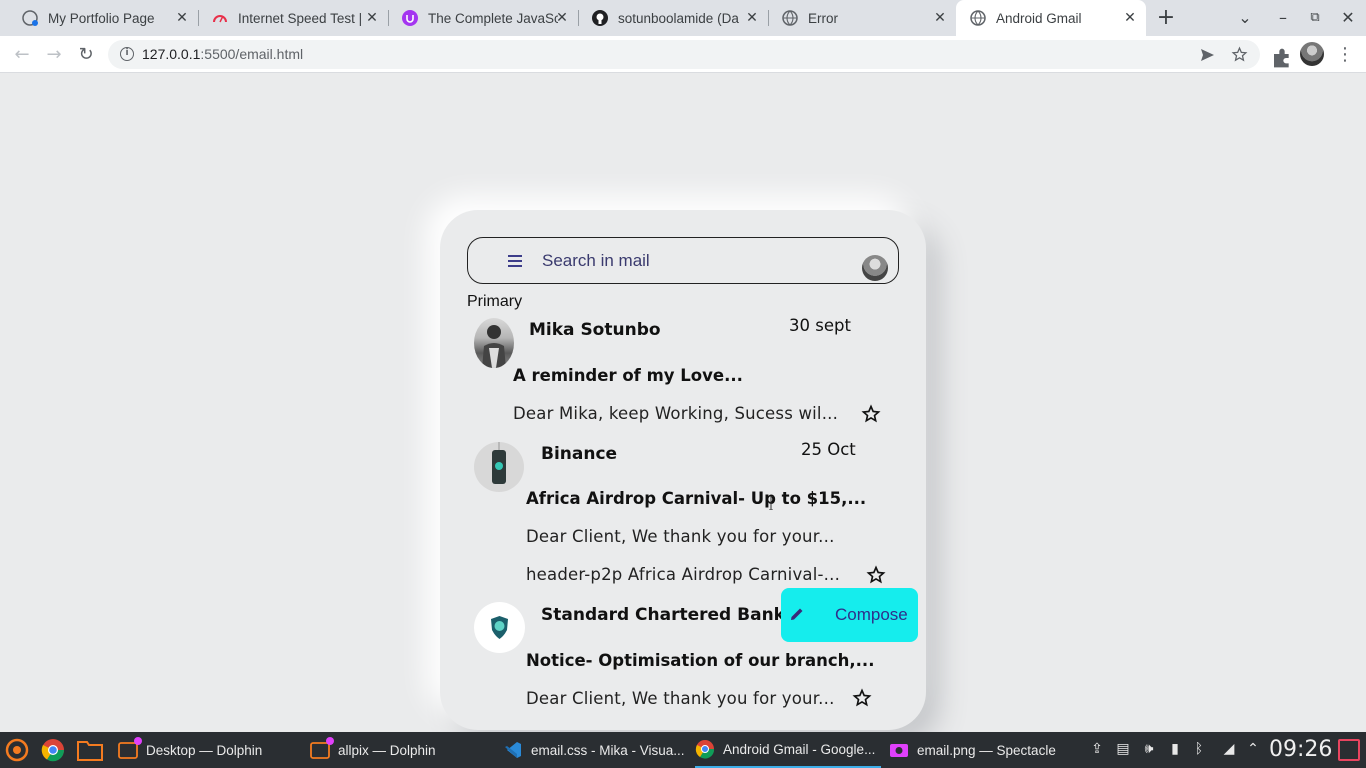  I want to click on site-info-icon: i, so click(127, 54).